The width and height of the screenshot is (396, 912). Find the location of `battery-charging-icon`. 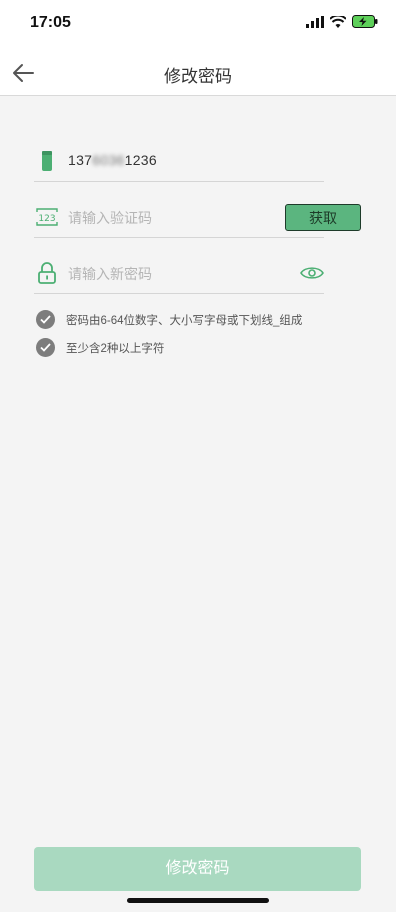

battery-charging-icon is located at coordinates (365, 21).